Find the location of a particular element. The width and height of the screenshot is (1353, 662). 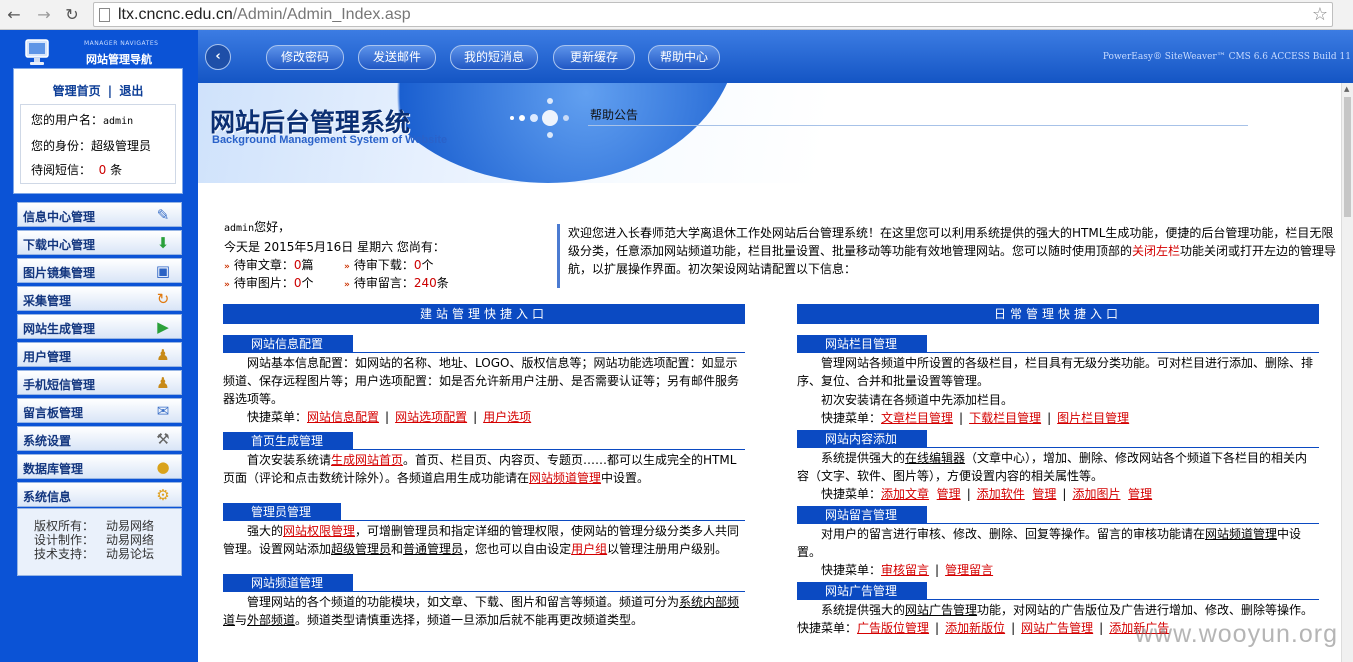

sidebar-item-collection: 采集管理 ↻ is located at coordinates (99, 298).